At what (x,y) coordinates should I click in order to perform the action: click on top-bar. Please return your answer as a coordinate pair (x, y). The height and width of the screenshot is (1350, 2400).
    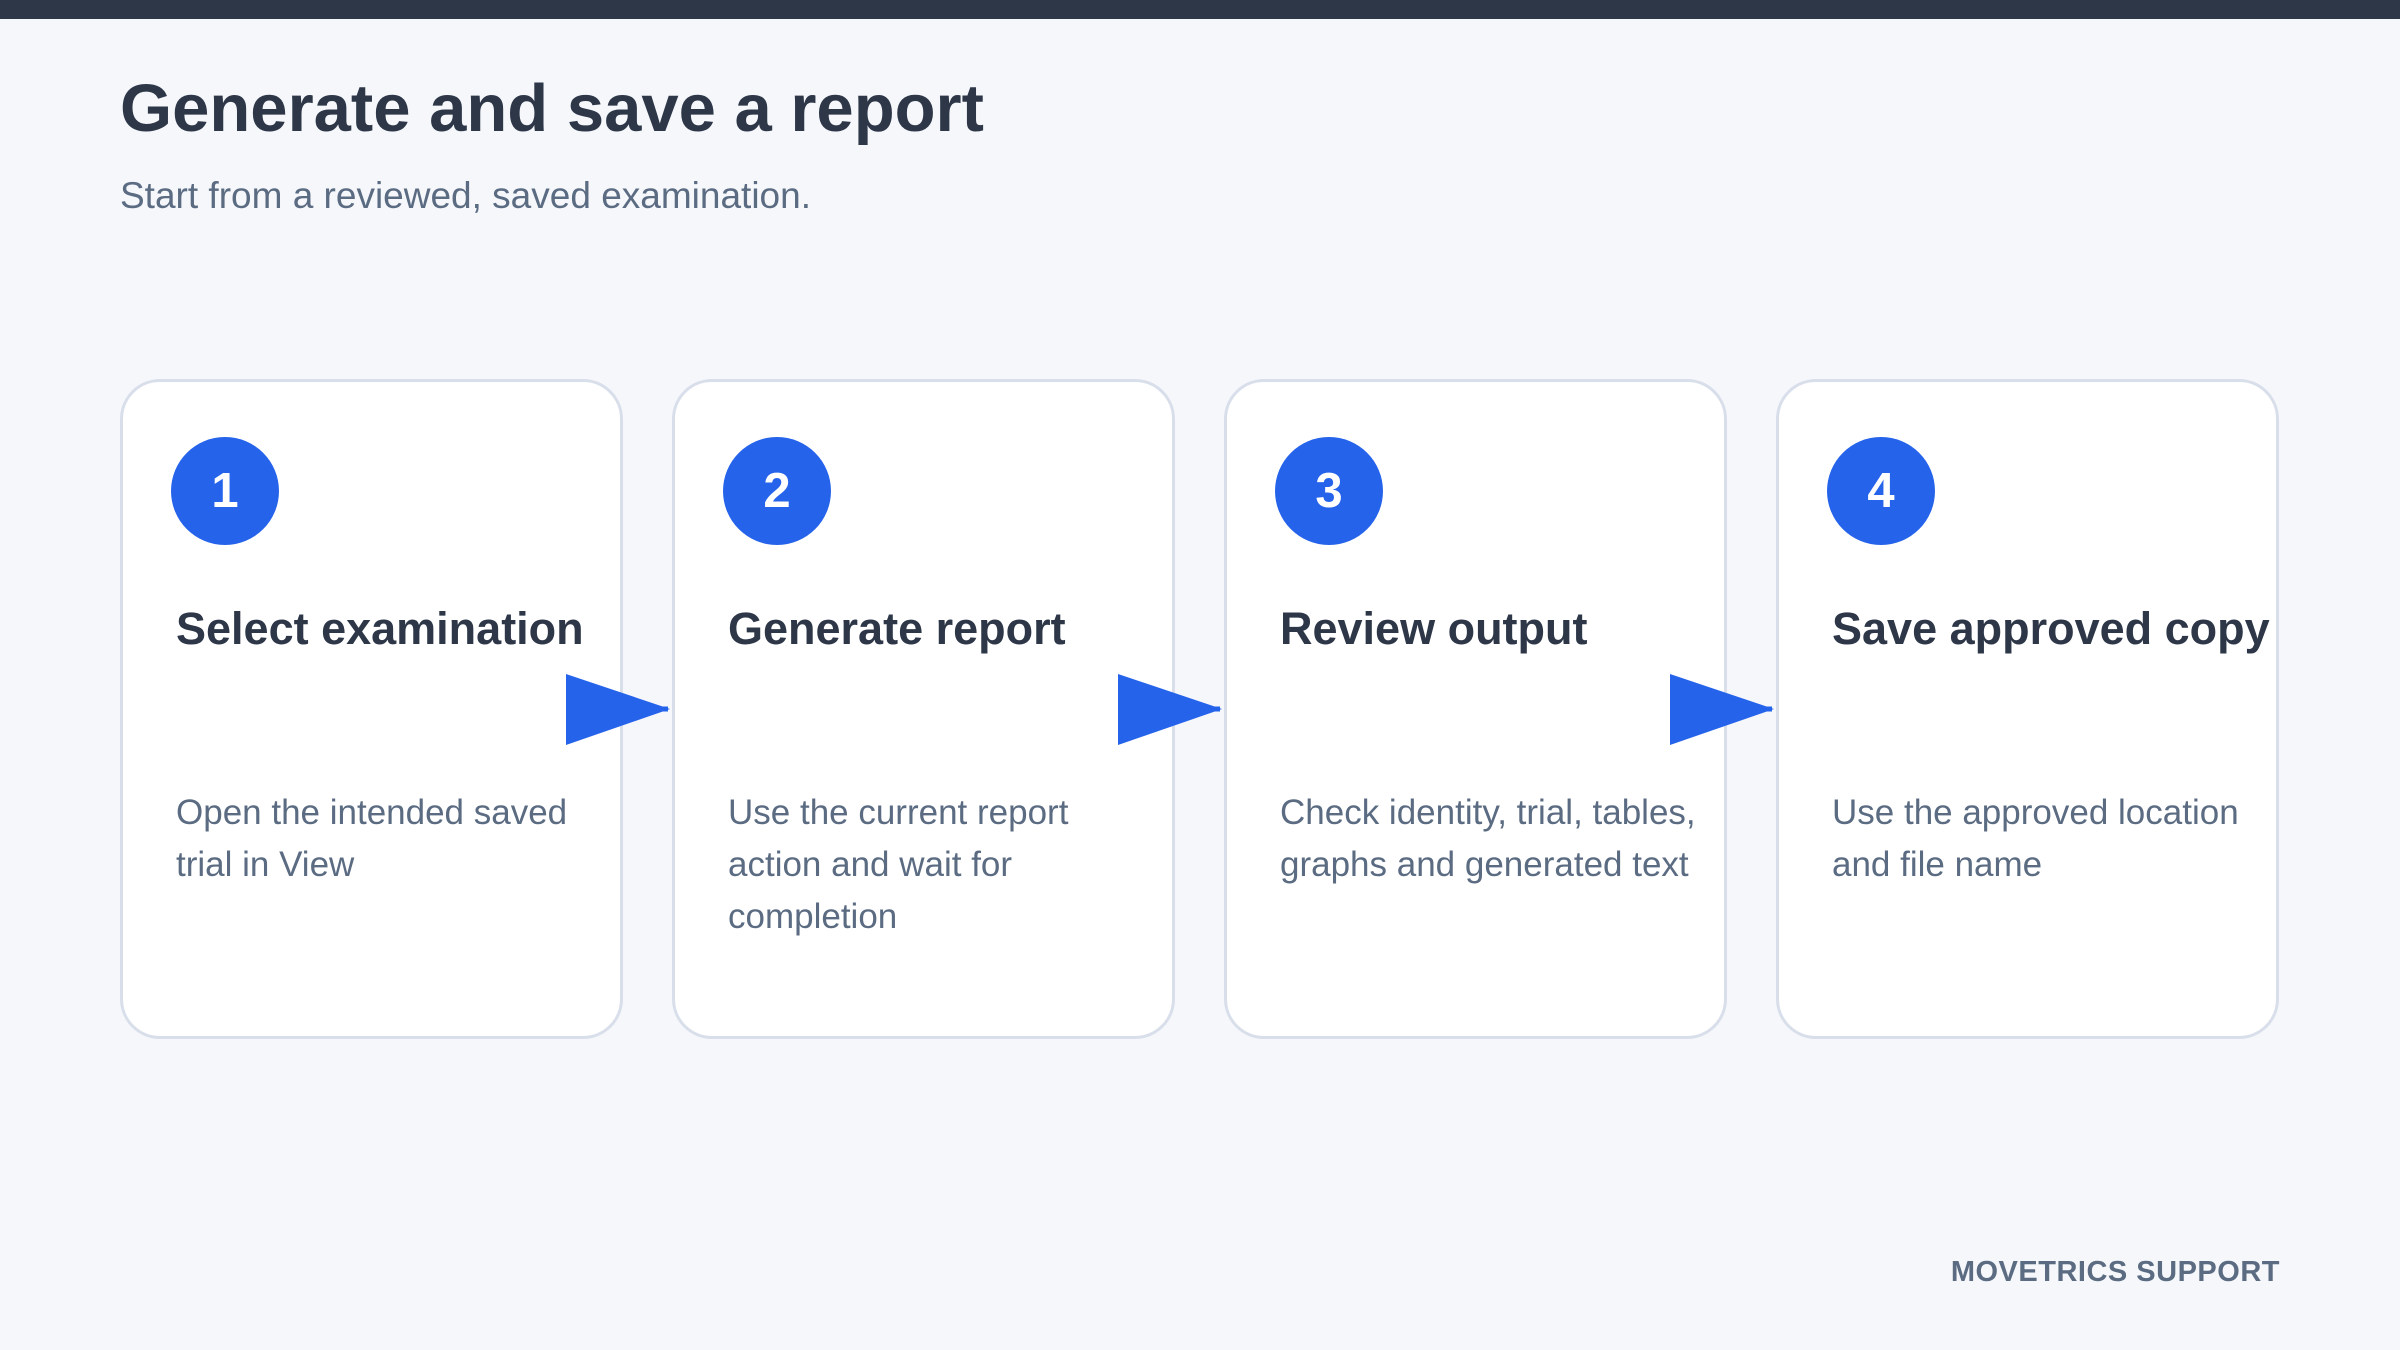
    Looking at the image, I should click on (1200, 9).